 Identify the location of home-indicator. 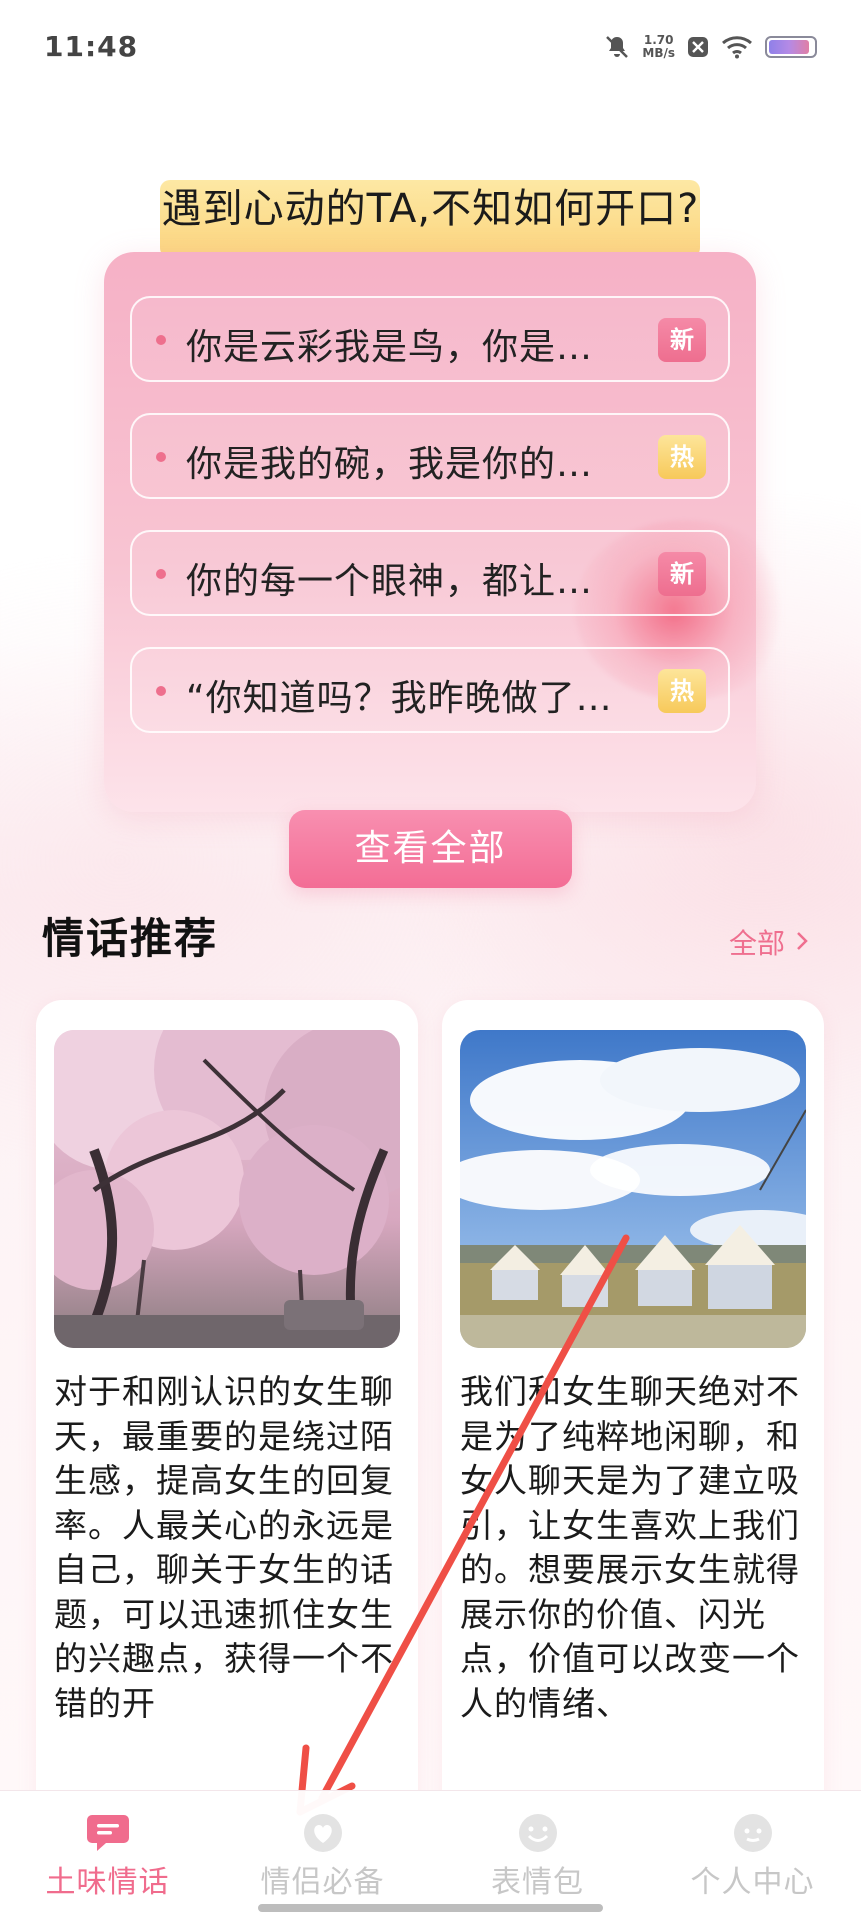
(430, 1908).